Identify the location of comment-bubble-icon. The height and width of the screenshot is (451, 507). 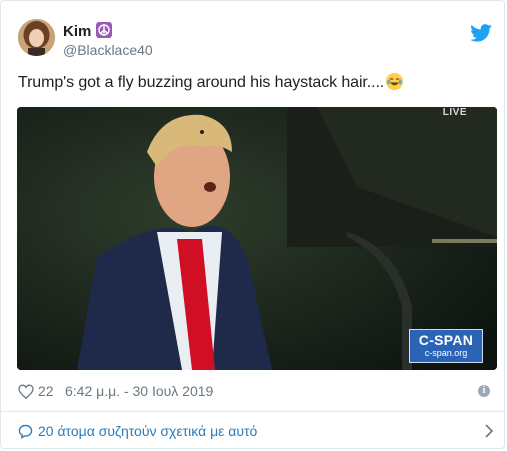
(25, 431).